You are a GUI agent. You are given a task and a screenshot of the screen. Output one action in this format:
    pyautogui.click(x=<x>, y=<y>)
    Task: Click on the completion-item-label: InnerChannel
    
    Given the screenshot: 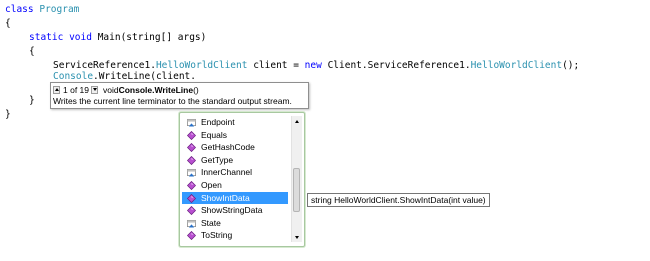 What is the action you would take?
    pyautogui.click(x=227, y=172)
    